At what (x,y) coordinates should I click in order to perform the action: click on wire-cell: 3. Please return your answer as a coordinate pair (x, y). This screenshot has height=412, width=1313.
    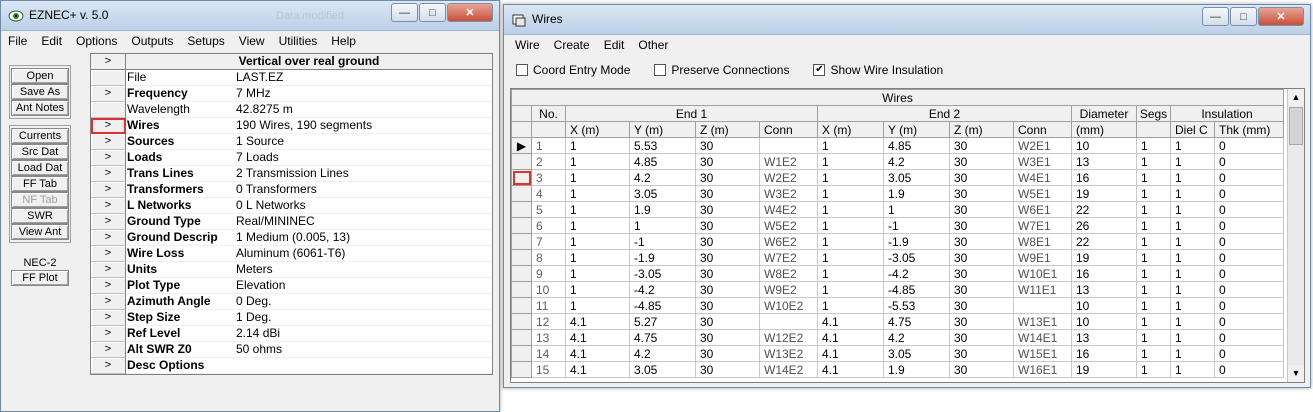
    Looking at the image, I should click on (548, 177).